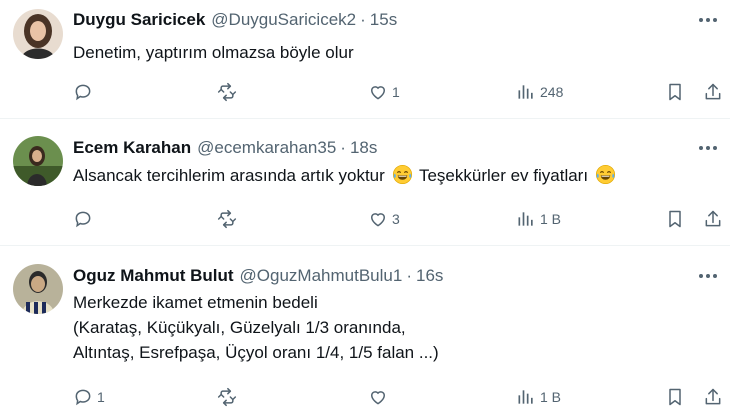  I want to click on timestamp: 15s, so click(383, 20).